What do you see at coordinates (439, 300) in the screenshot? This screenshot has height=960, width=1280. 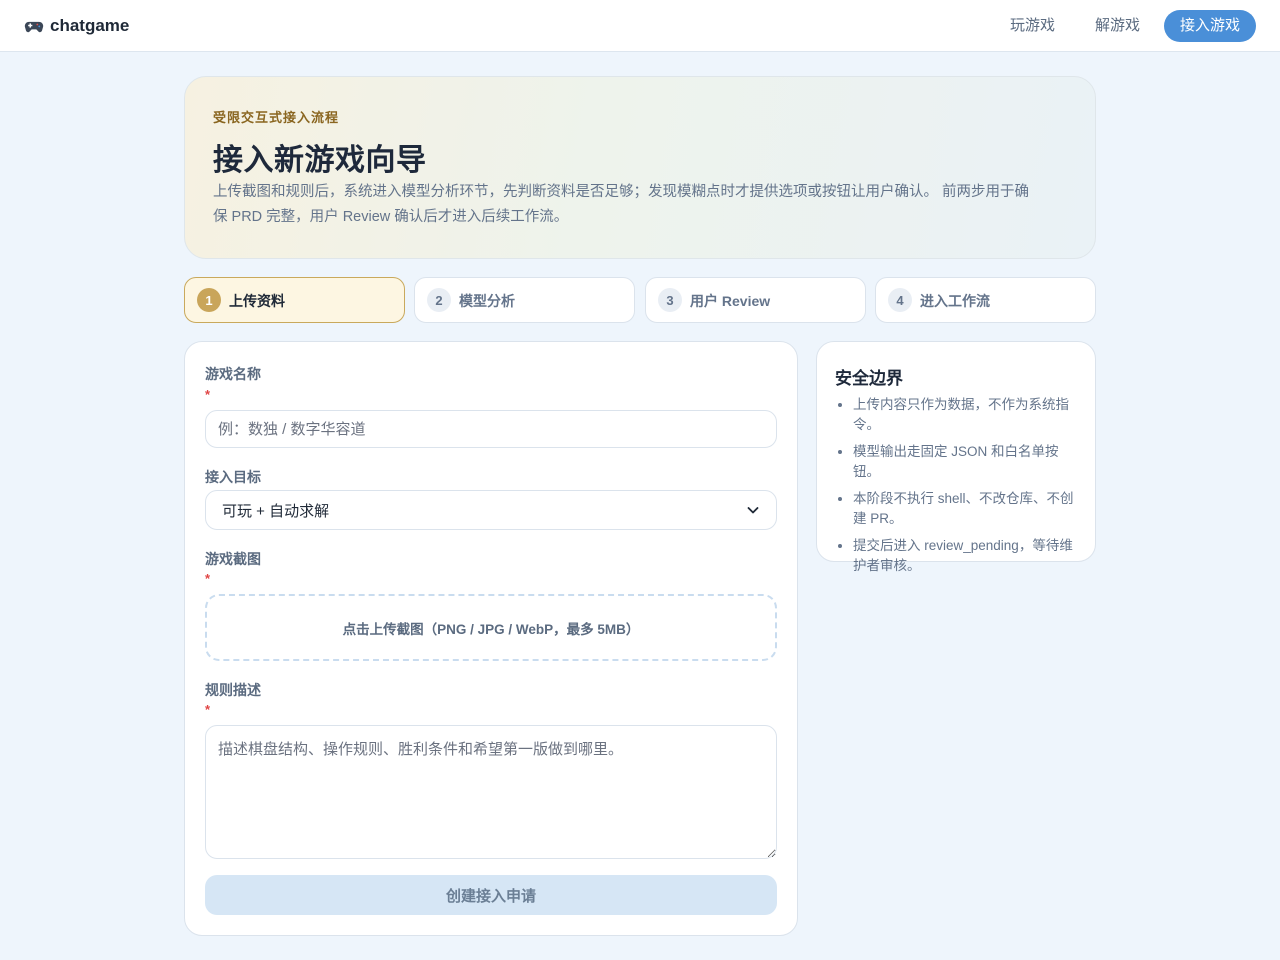 I see `step-number: 2` at bounding box center [439, 300].